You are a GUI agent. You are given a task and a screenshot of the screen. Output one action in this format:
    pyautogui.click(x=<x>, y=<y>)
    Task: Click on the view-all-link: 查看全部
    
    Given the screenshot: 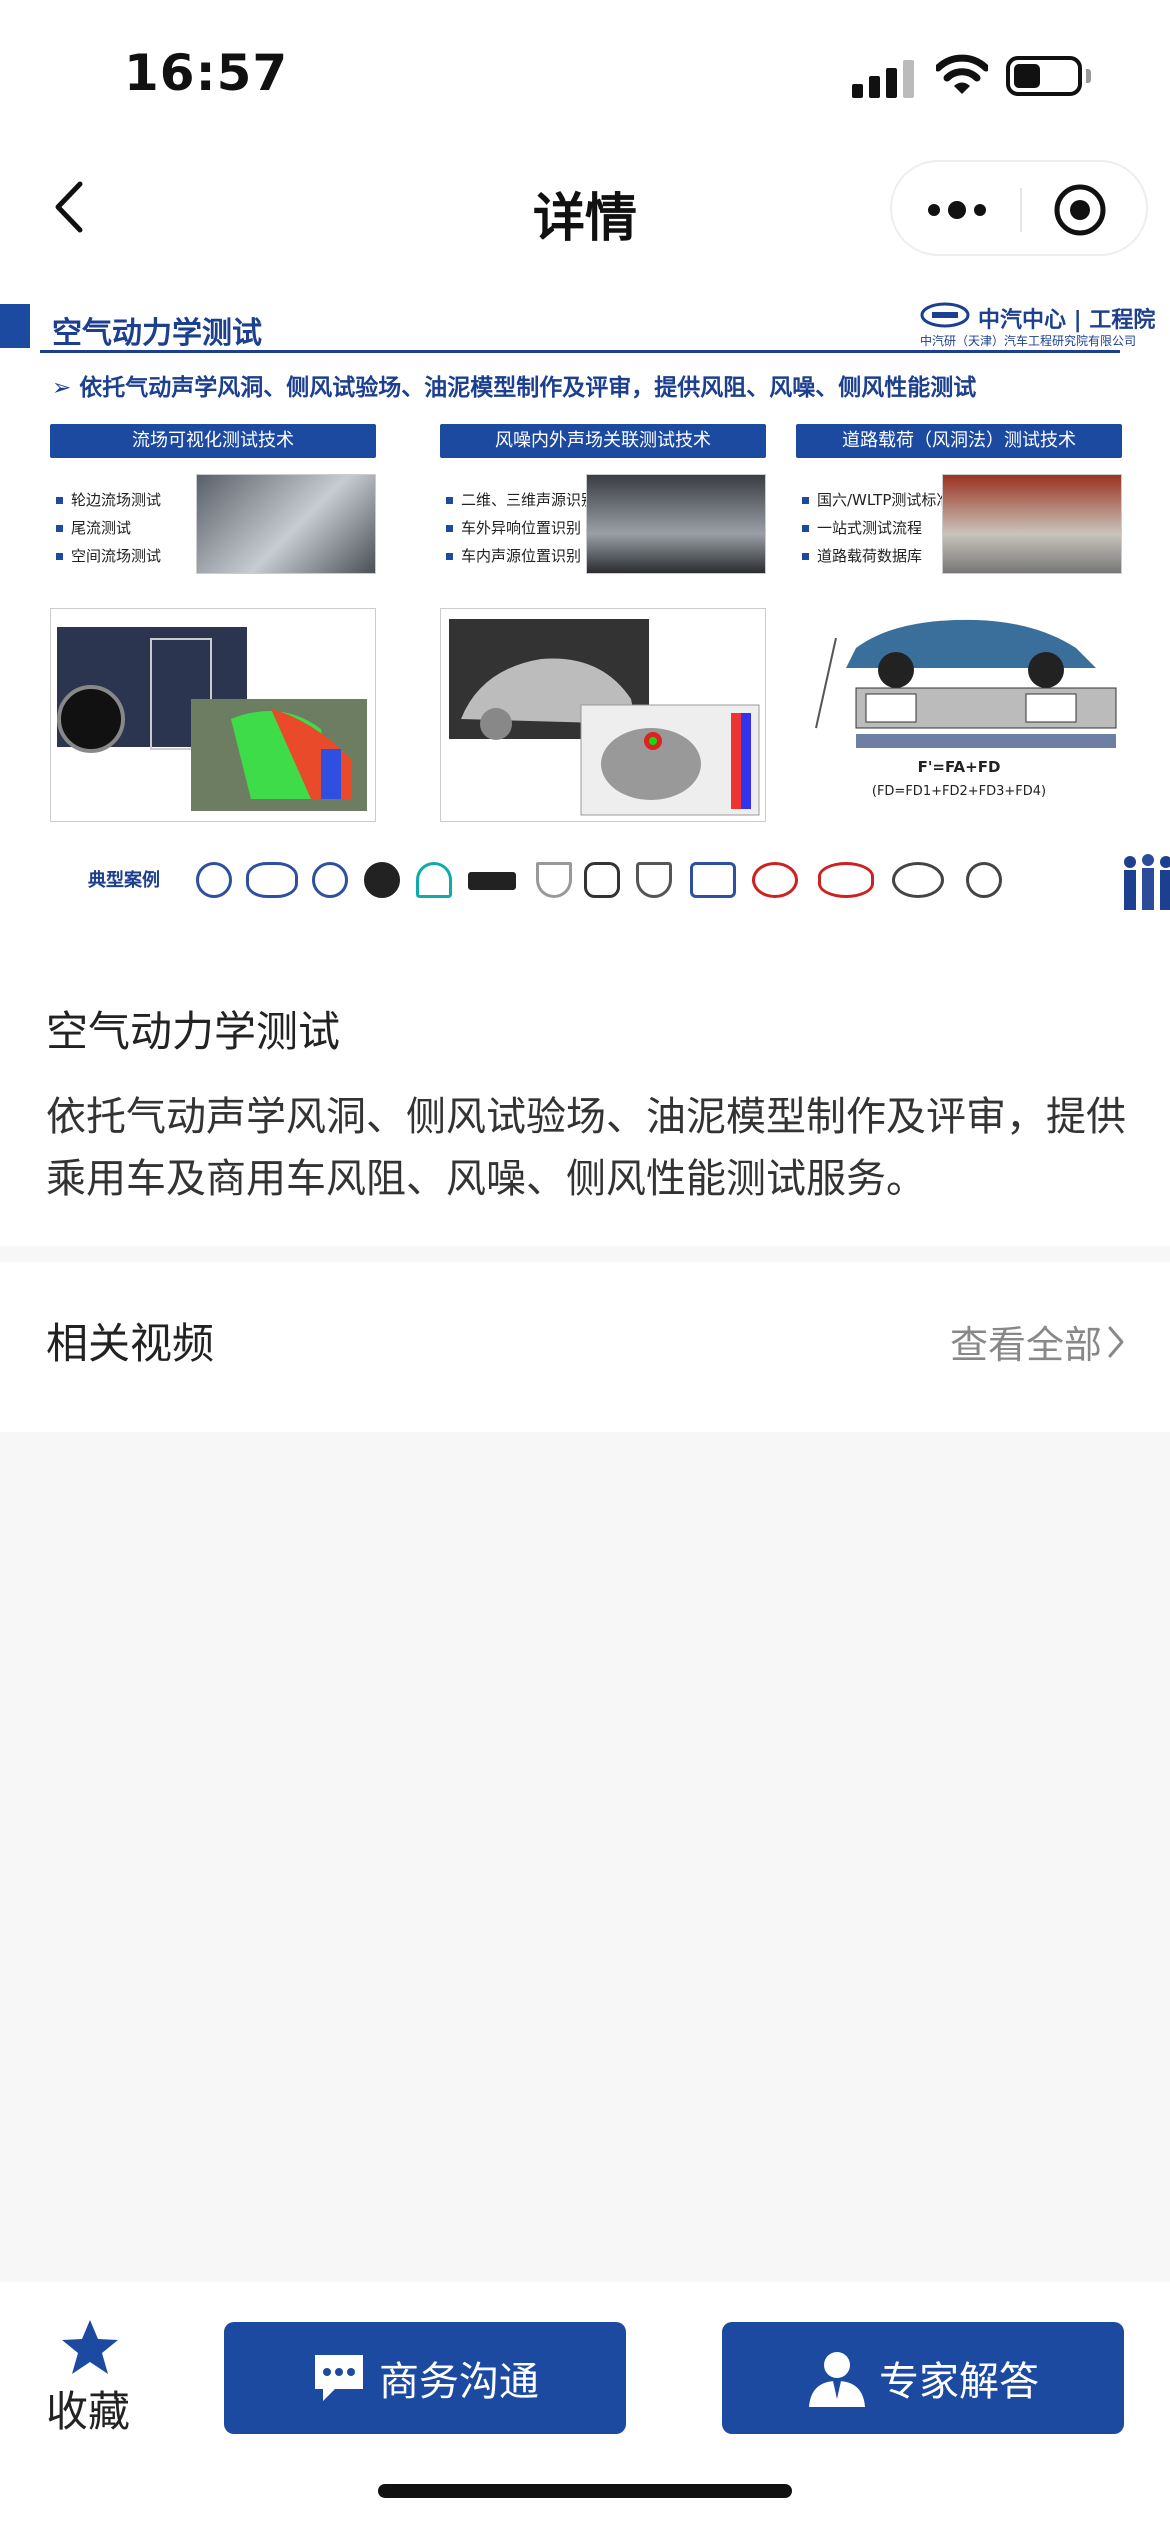 What is the action you would take?
    pyautogui.click(x=1038, y=1341)
    